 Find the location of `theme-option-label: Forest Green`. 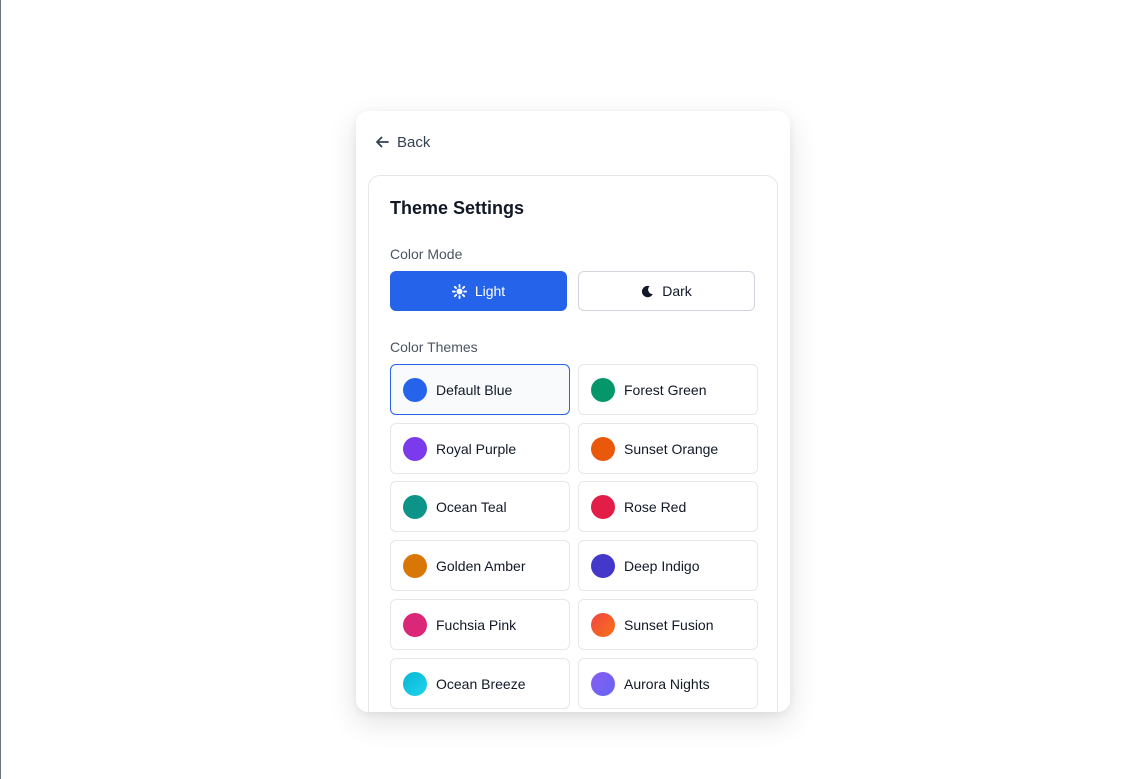

theme-option-label: Forest Green is located at coordinates (665, 389).